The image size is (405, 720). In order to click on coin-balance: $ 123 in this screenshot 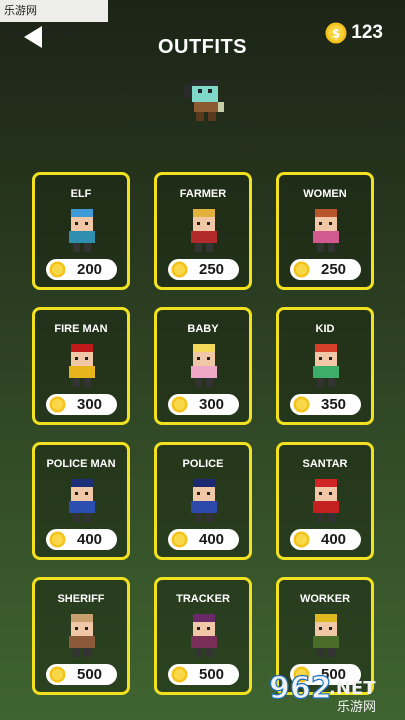, I will do `click(354, 33)`.